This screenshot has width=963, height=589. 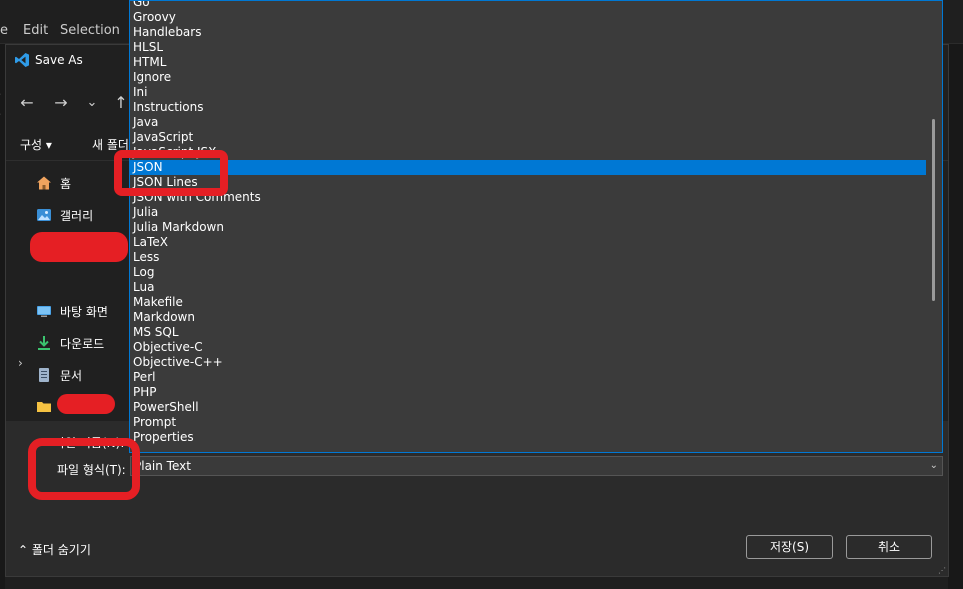 What do you see at coordinates (82, 343) in the screenshot?
I see `sidebar-item-label: 다운로드` at bounding box center [82, 343].